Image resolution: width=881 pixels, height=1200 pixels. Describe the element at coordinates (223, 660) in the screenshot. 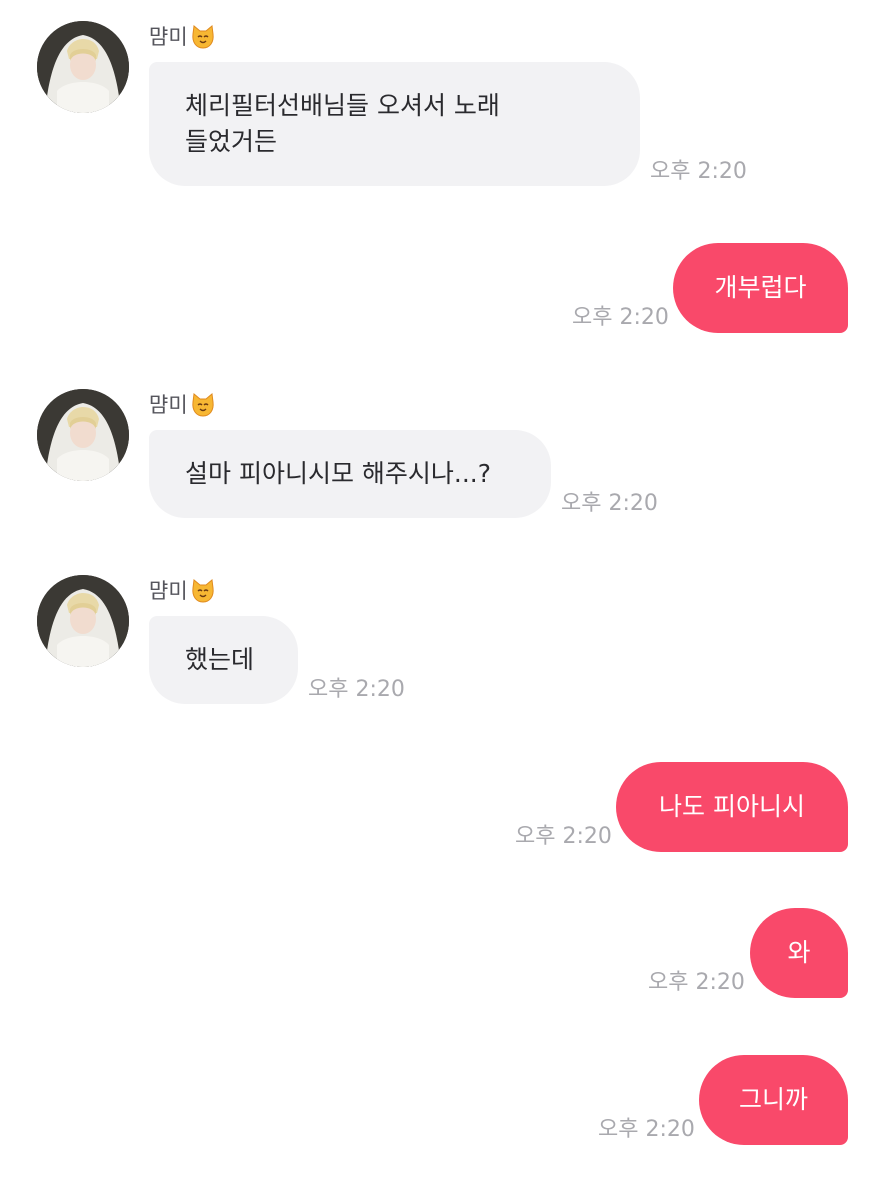

I see `incoming-message-bubble: 했는데` at that location.